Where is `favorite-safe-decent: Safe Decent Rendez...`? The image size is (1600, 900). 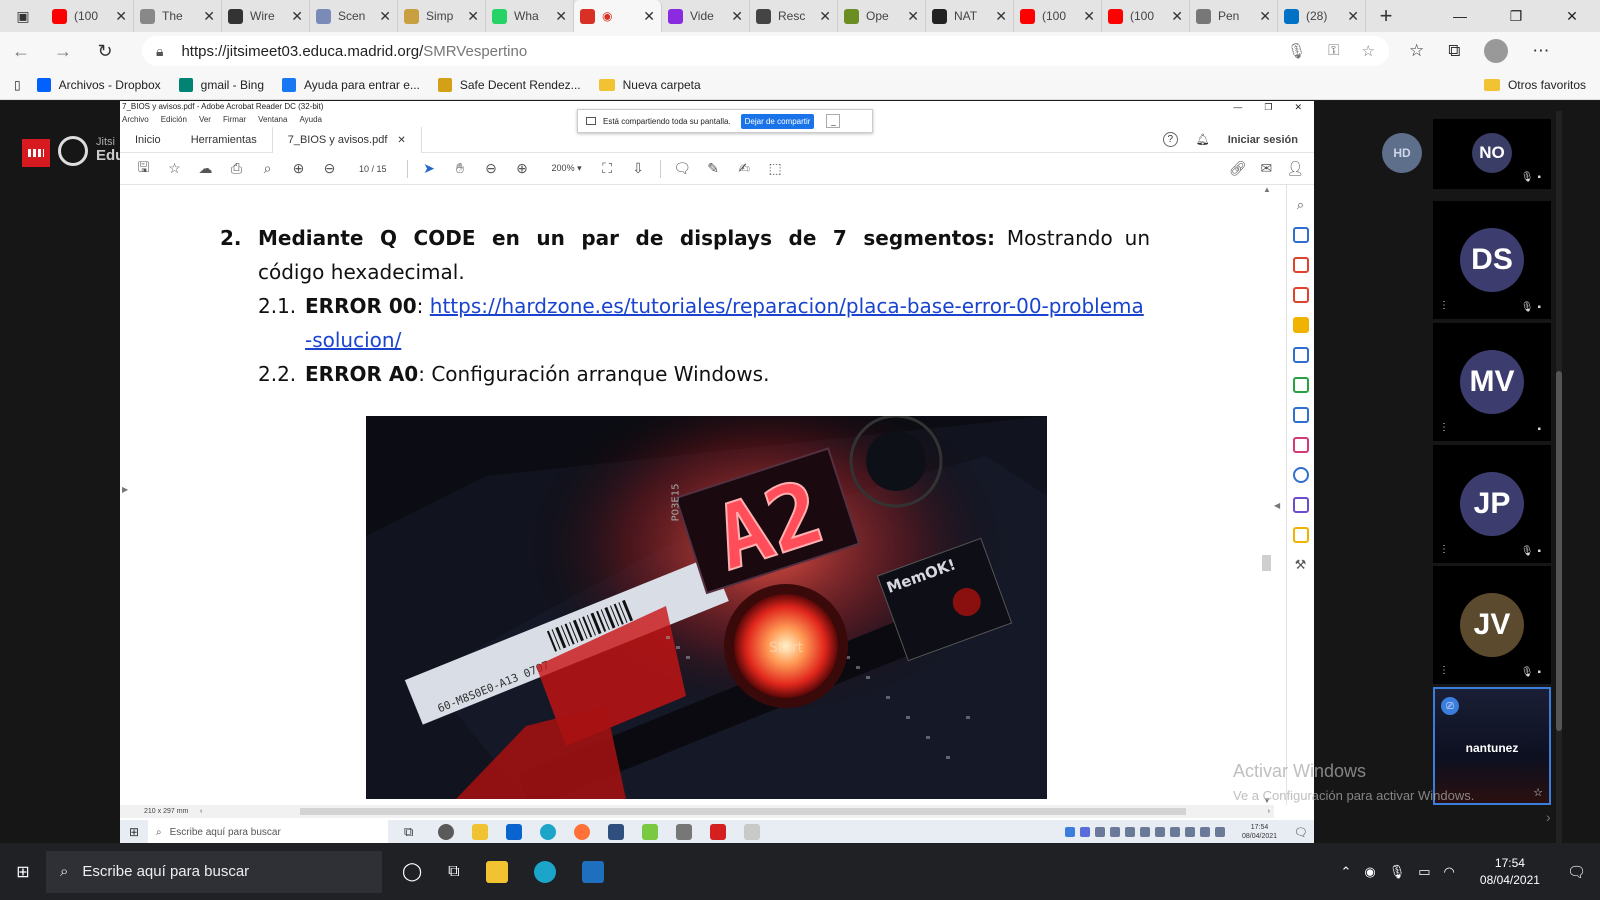
favorite-safe-decent: Safe Decent Rendez... is located at coordinates (509, 84).